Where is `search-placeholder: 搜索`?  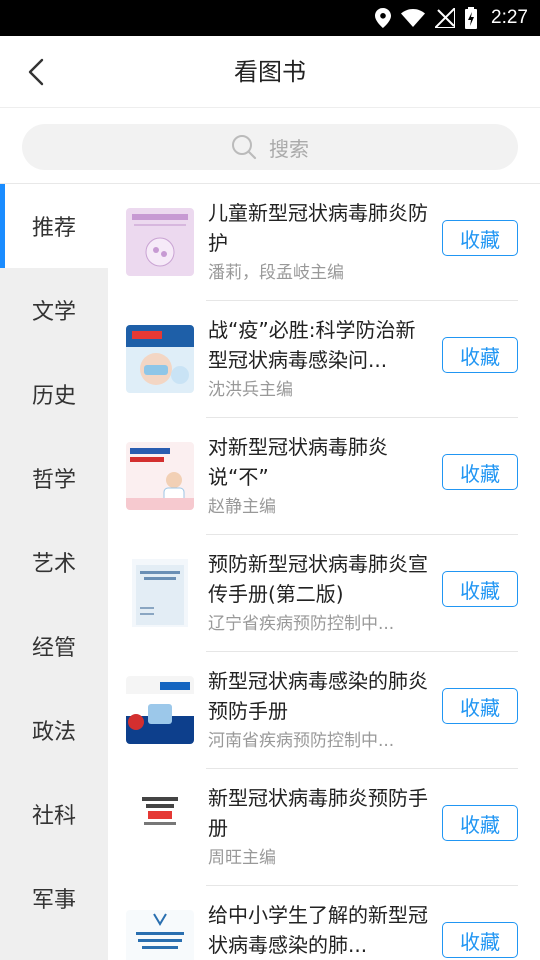
search-placeholder: 搜索 is located at coordinates (289, 148).